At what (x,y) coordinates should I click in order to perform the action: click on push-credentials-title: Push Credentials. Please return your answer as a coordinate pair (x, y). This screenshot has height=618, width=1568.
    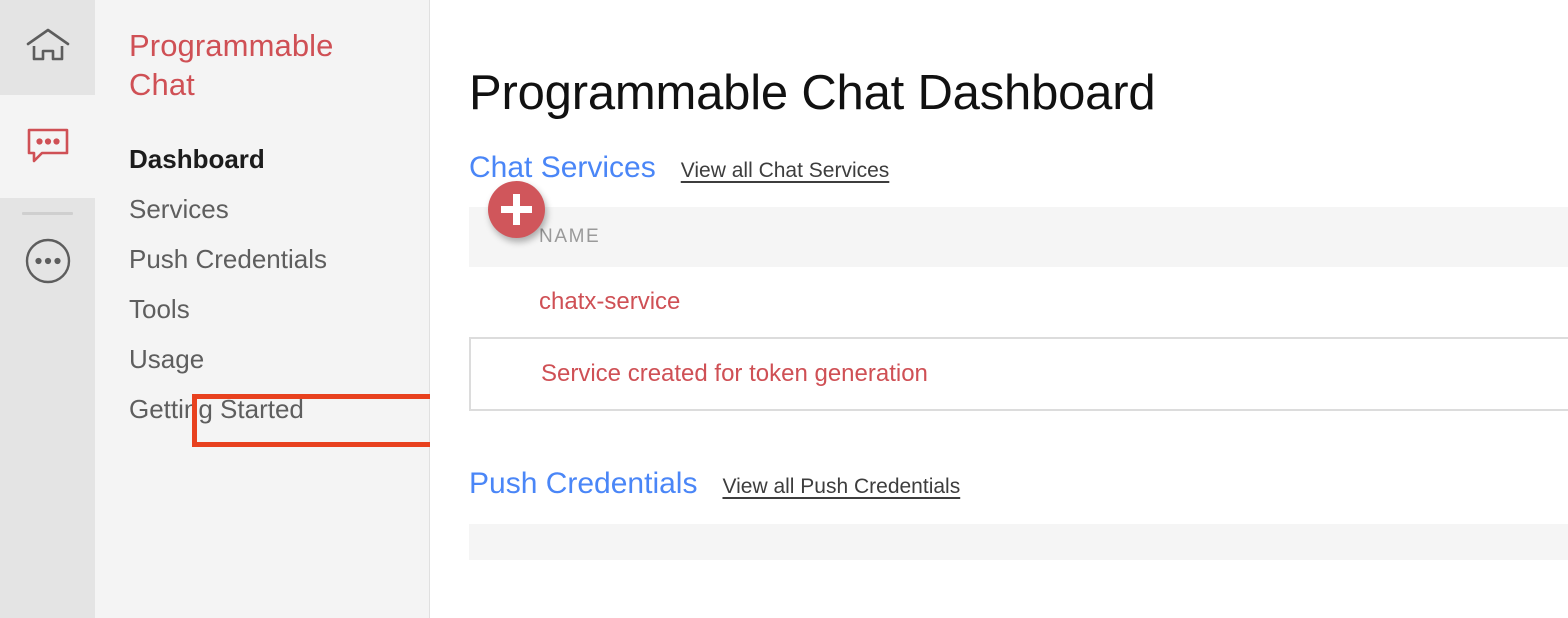
    Looking at the image, I should click on (583, 484).